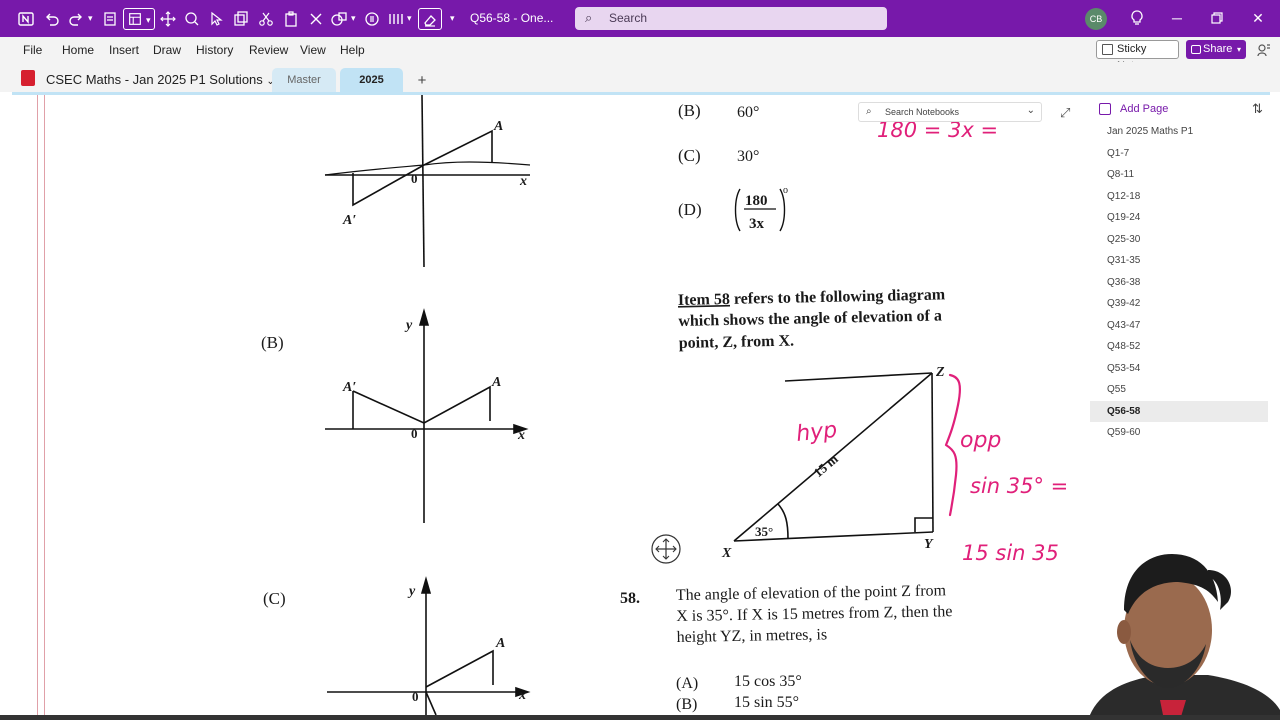  Describe the element at coordinates (304, 80) in the screenshot. I see `tab-master: Master` at that location.